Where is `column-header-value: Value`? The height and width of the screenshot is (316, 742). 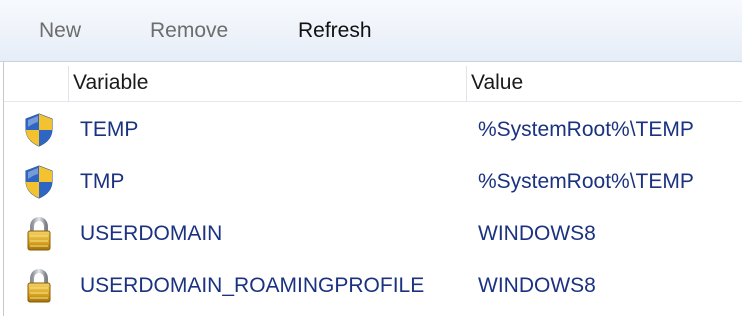 column-header-value: Value is located at coordinates (497, 82).